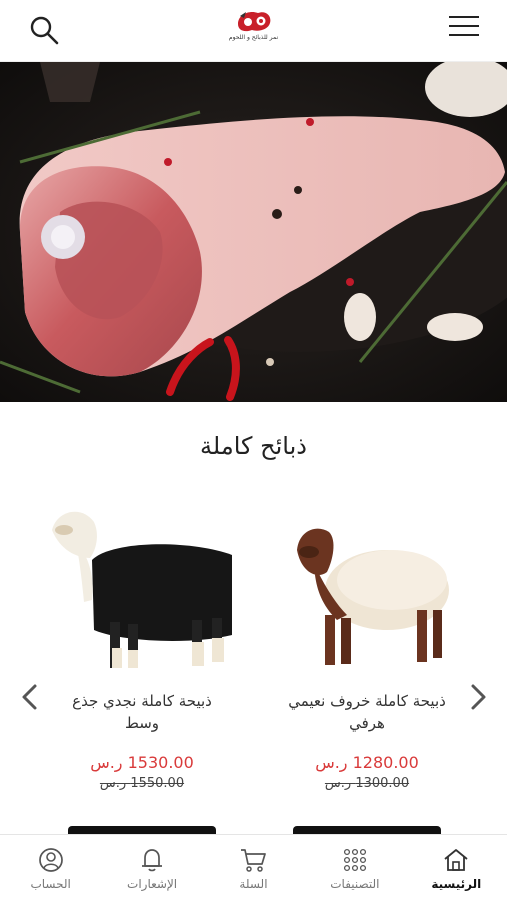 This screenshot has width=507, height=900. I want to click on nav-item-cart: السلة, so click(253, 867).